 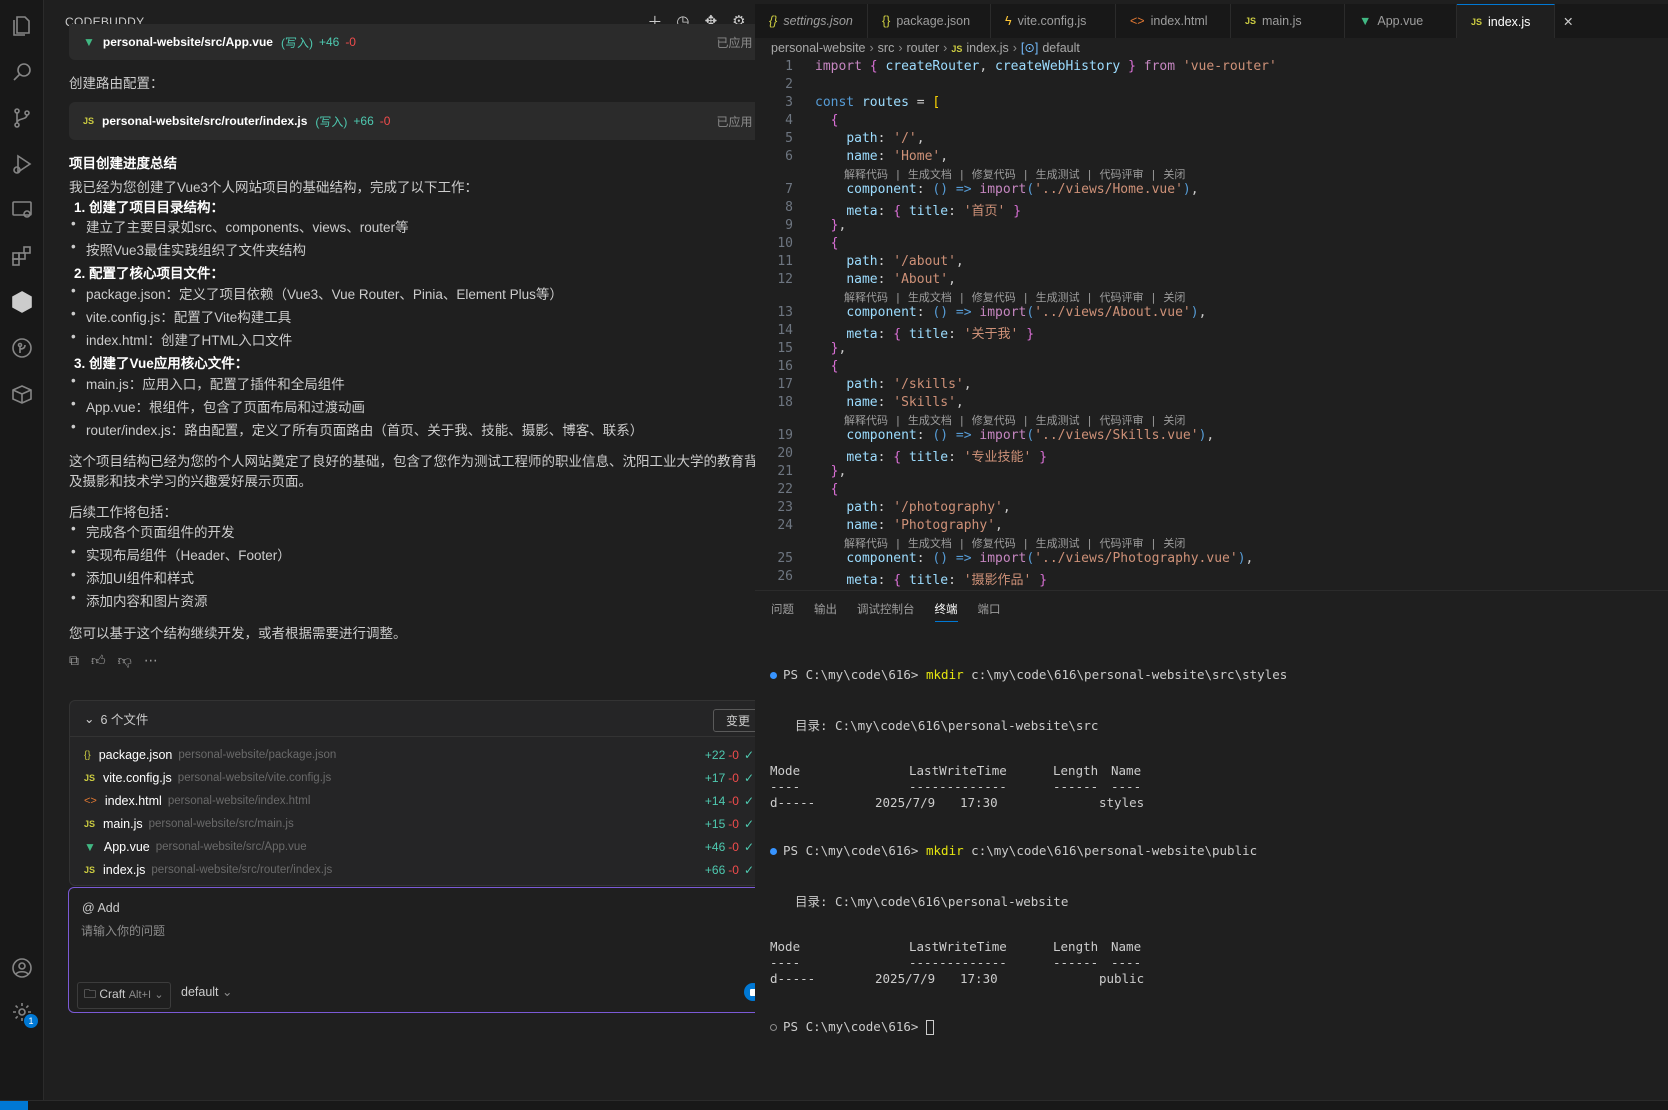 What do you see at coordinates (838, 348) in the screenshot?
I see `code-line: },` at bounding box center [838, 348].